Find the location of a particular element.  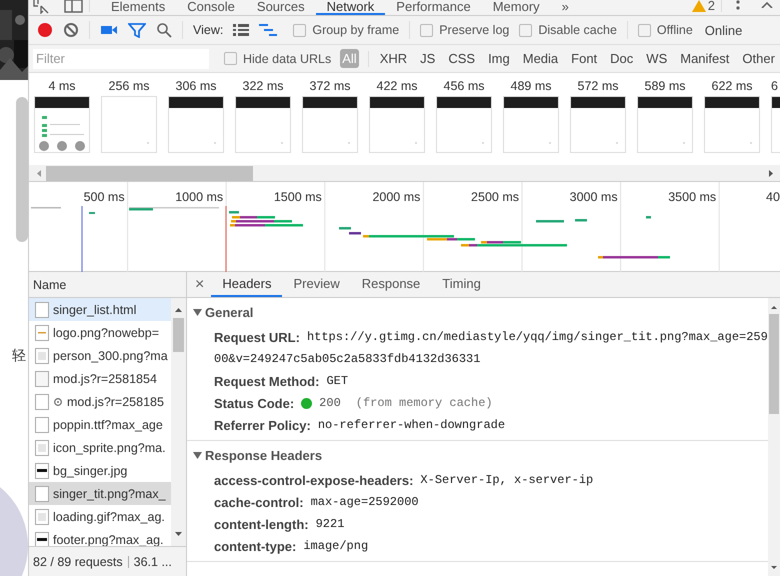

tick-label: 500 ms is located at coordinates (104, 197).